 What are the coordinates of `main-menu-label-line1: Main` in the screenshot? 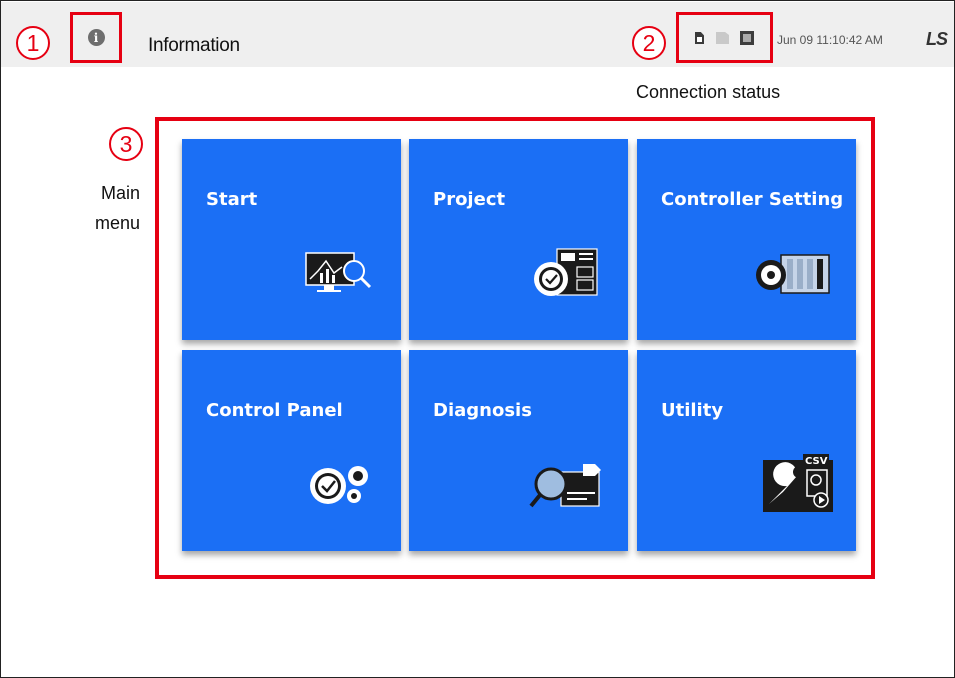 It's located at (120, 193).